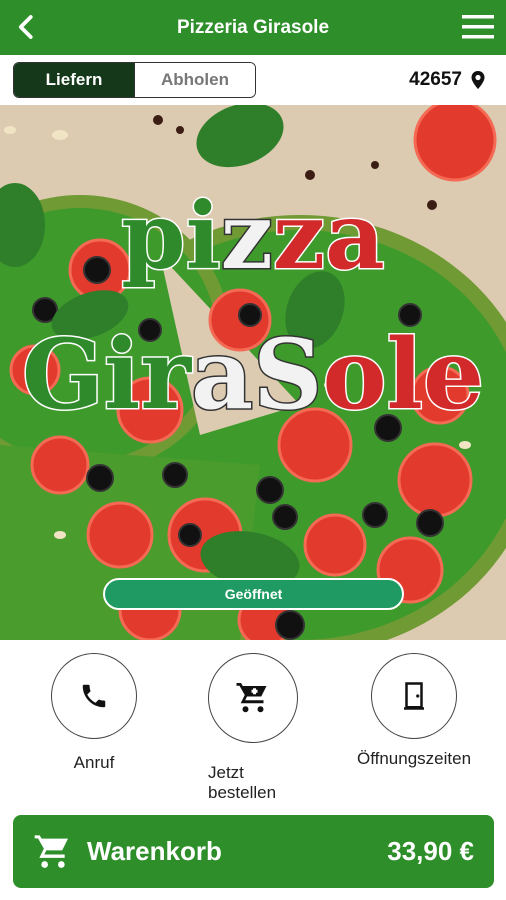 This screenshot has height=900, width=506. I want to click on logo-part: a, so click(221, 374).